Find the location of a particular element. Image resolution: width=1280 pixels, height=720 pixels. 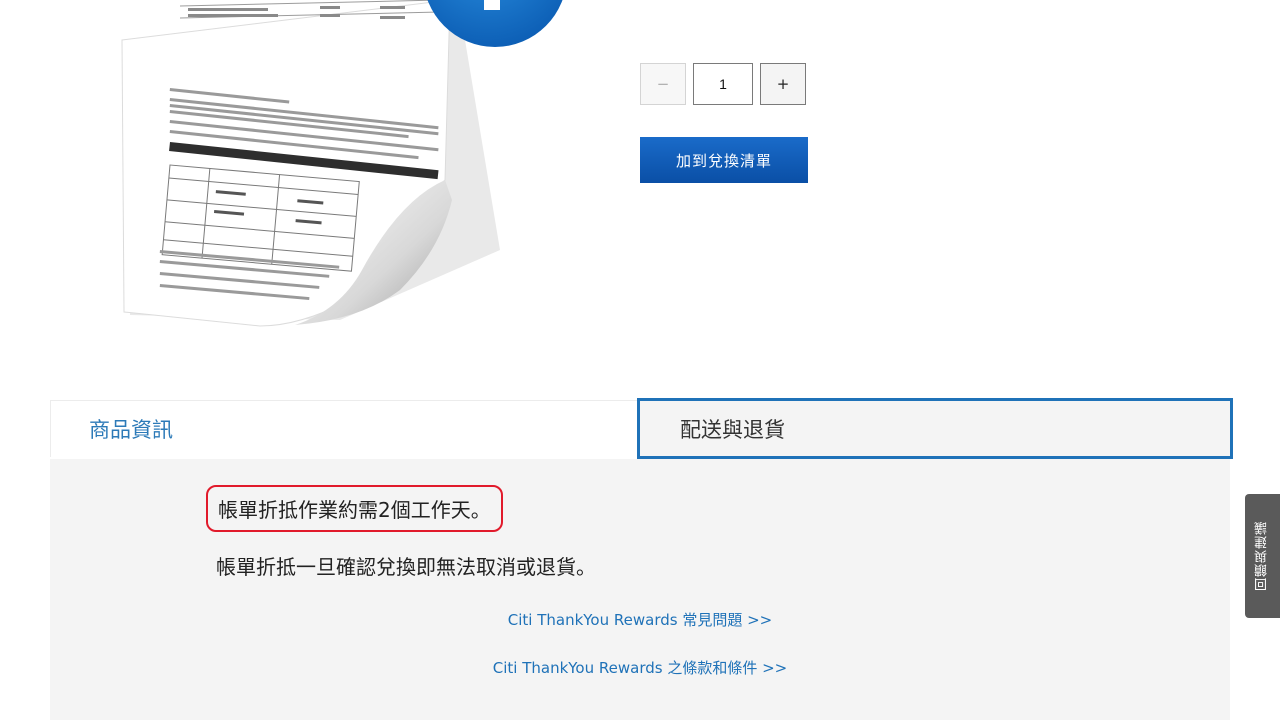

decrease-quantity-button: − is located at coordinates (663, 84).